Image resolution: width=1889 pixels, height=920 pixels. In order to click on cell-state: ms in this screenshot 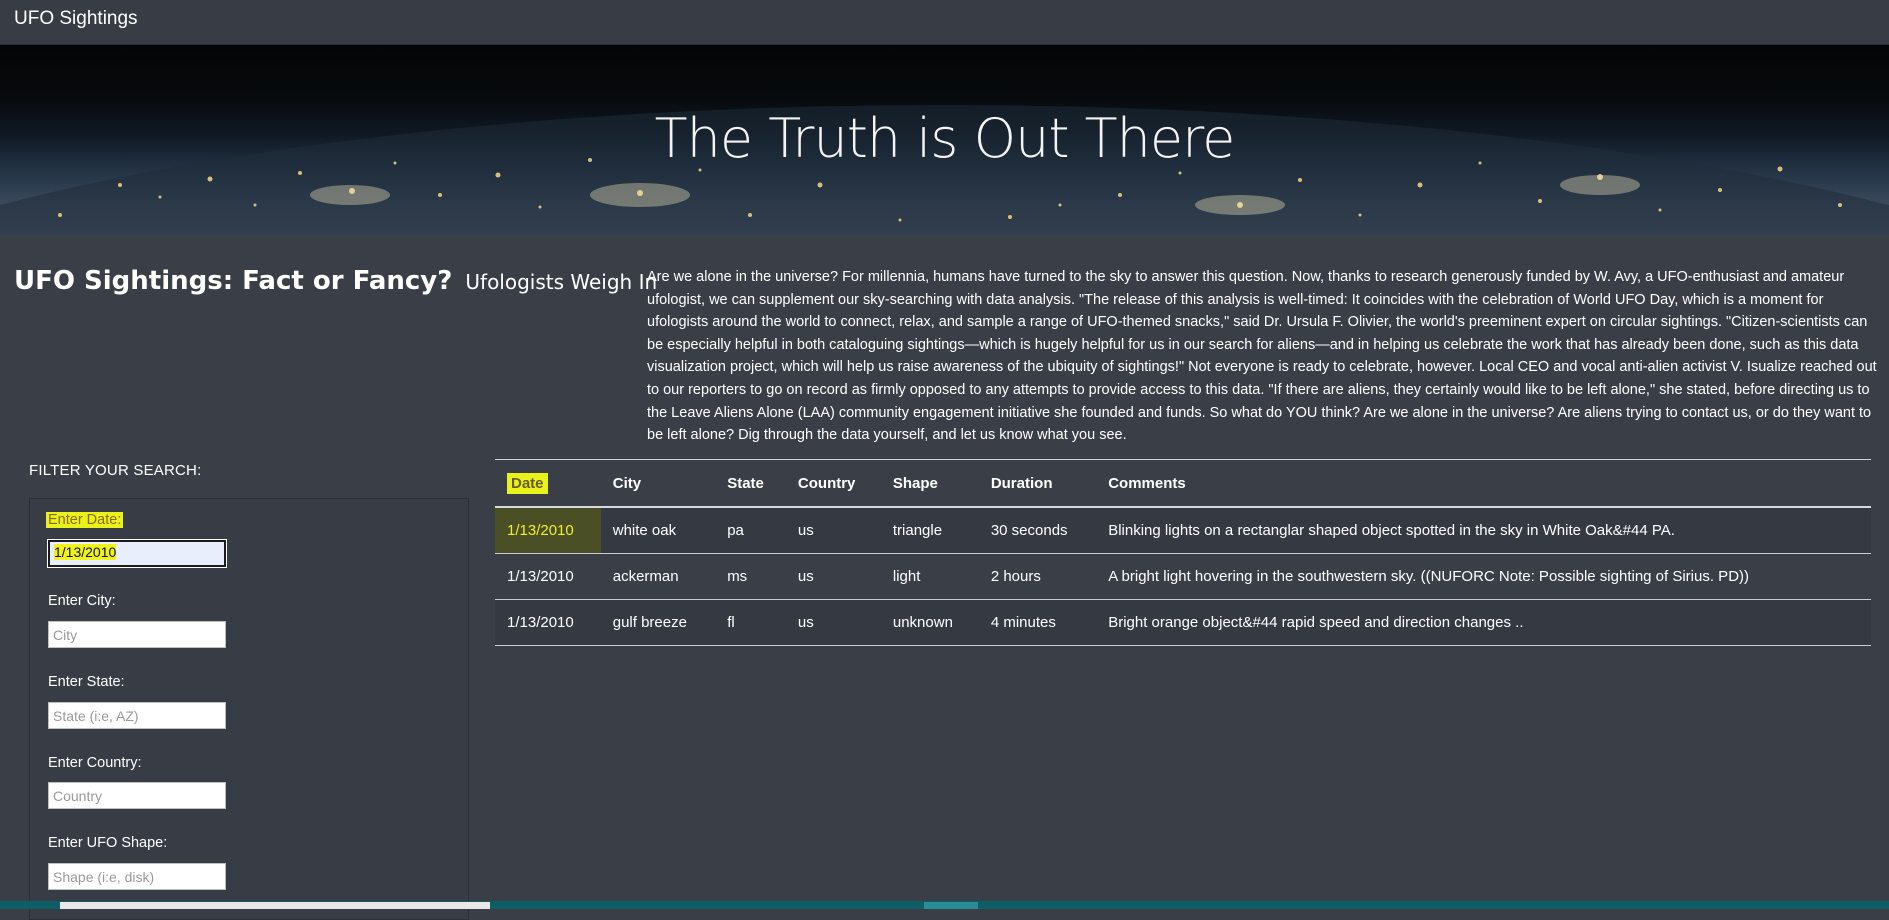, I will do `click(750, 576)`.